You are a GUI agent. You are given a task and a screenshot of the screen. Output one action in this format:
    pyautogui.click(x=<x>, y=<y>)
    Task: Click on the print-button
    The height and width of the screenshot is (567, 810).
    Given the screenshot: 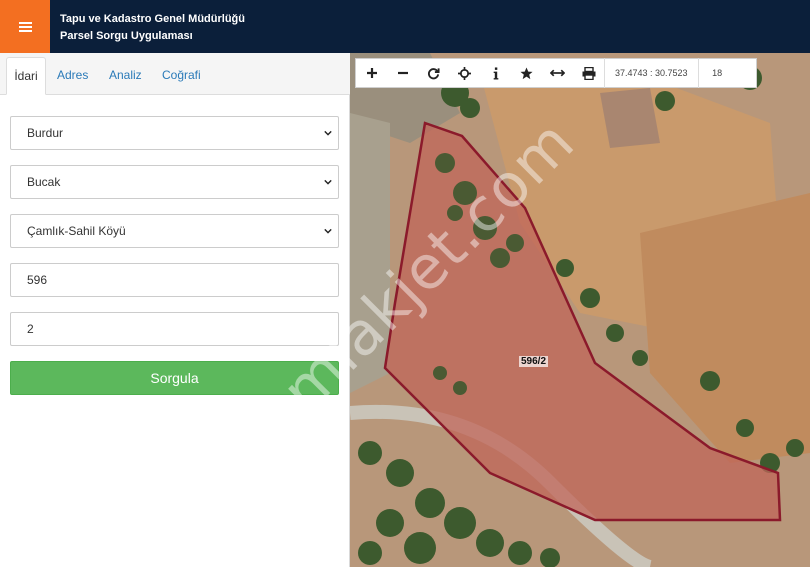 What is the action you would take?
    pyautogui.click(x=588, y=73)
    